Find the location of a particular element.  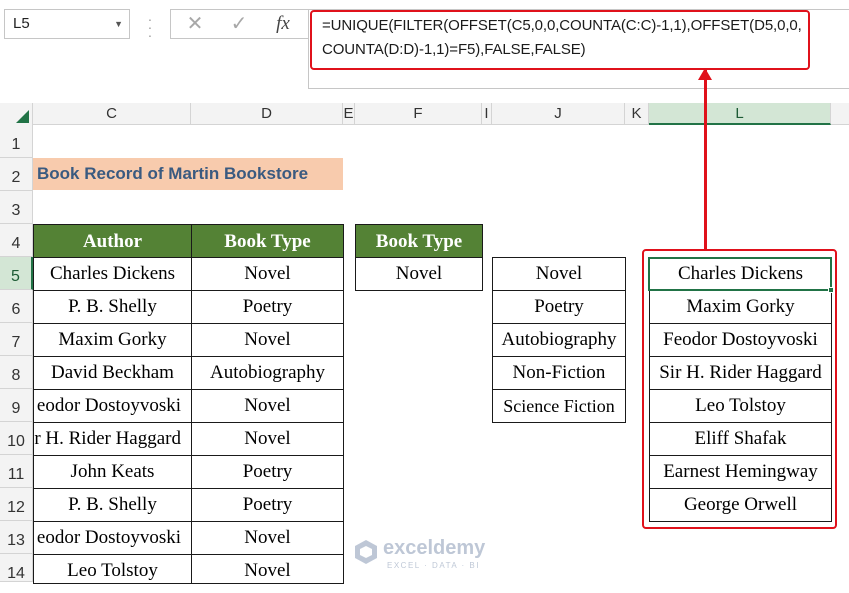

column-header-e: E is located at coordinates (349, 114).